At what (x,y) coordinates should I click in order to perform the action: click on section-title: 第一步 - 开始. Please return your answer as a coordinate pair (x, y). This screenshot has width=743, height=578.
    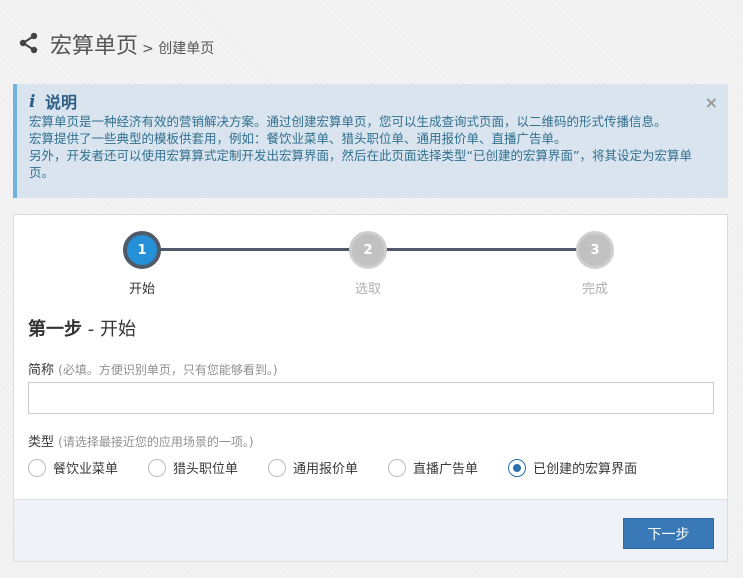
    Looking at the image, I should click on (82, 329).